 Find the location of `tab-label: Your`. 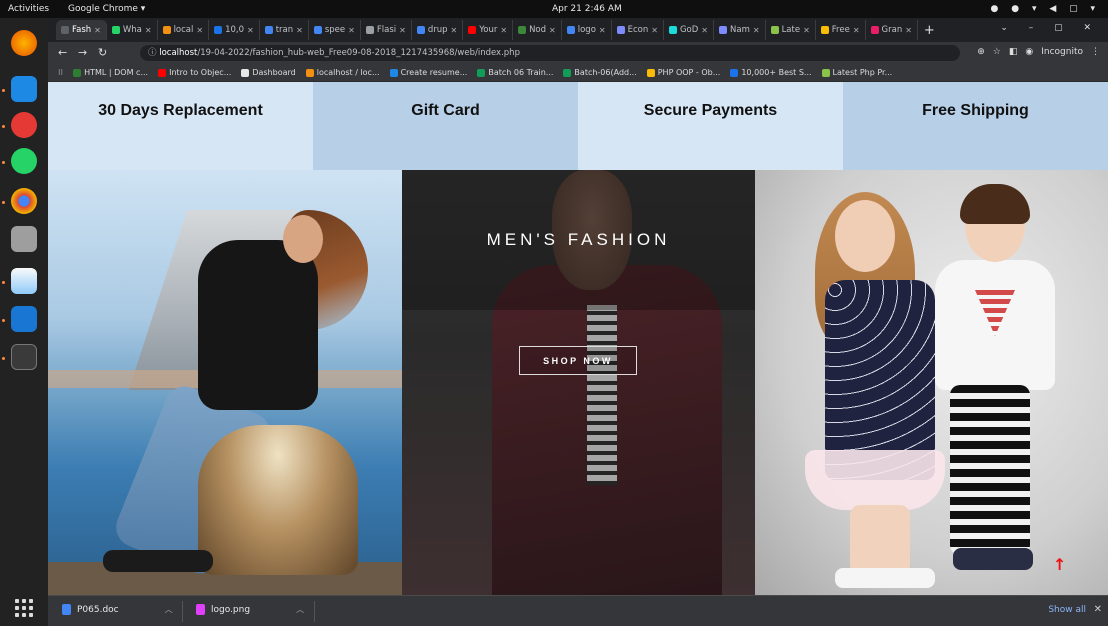

tab-label: Your is located at coordinates (488, 30).